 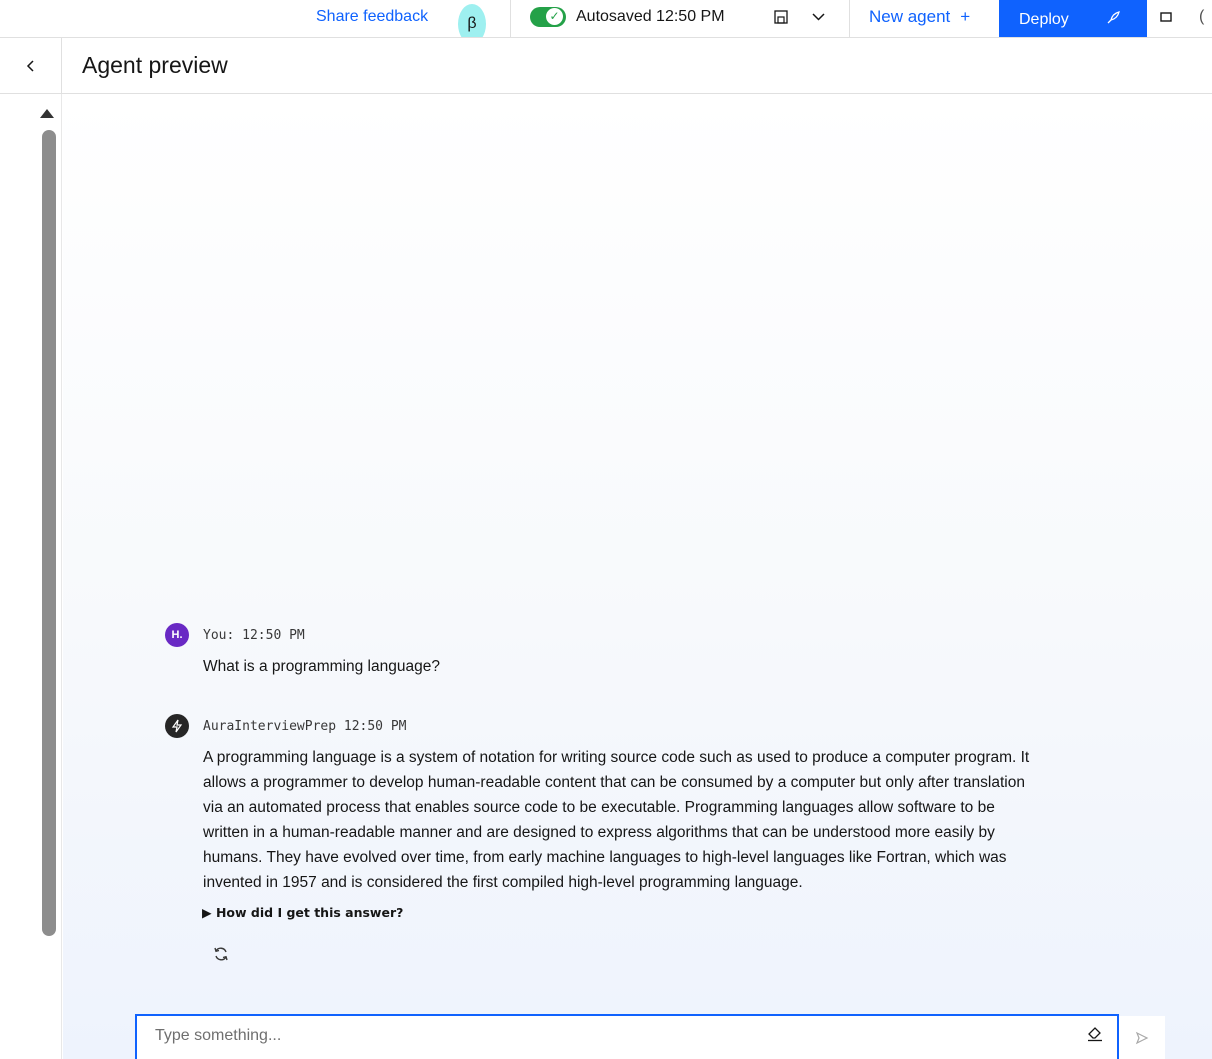 I want to click on agent-preview-header: Agent preview, so click(x=606, y=65).